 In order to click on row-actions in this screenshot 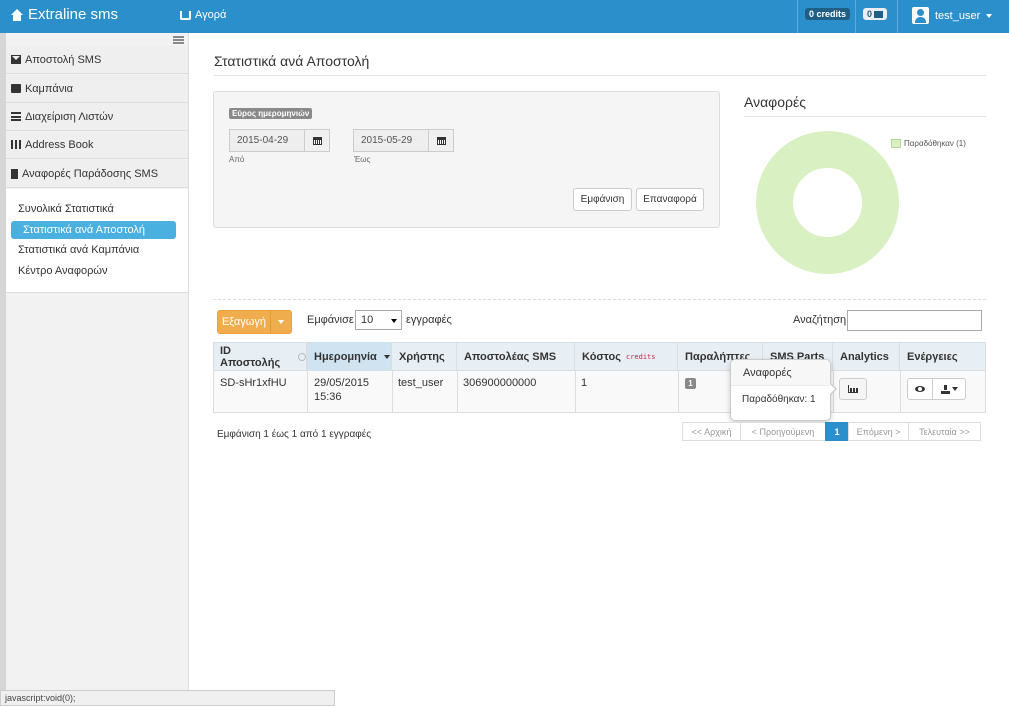, I will do `click(936, 389)`.